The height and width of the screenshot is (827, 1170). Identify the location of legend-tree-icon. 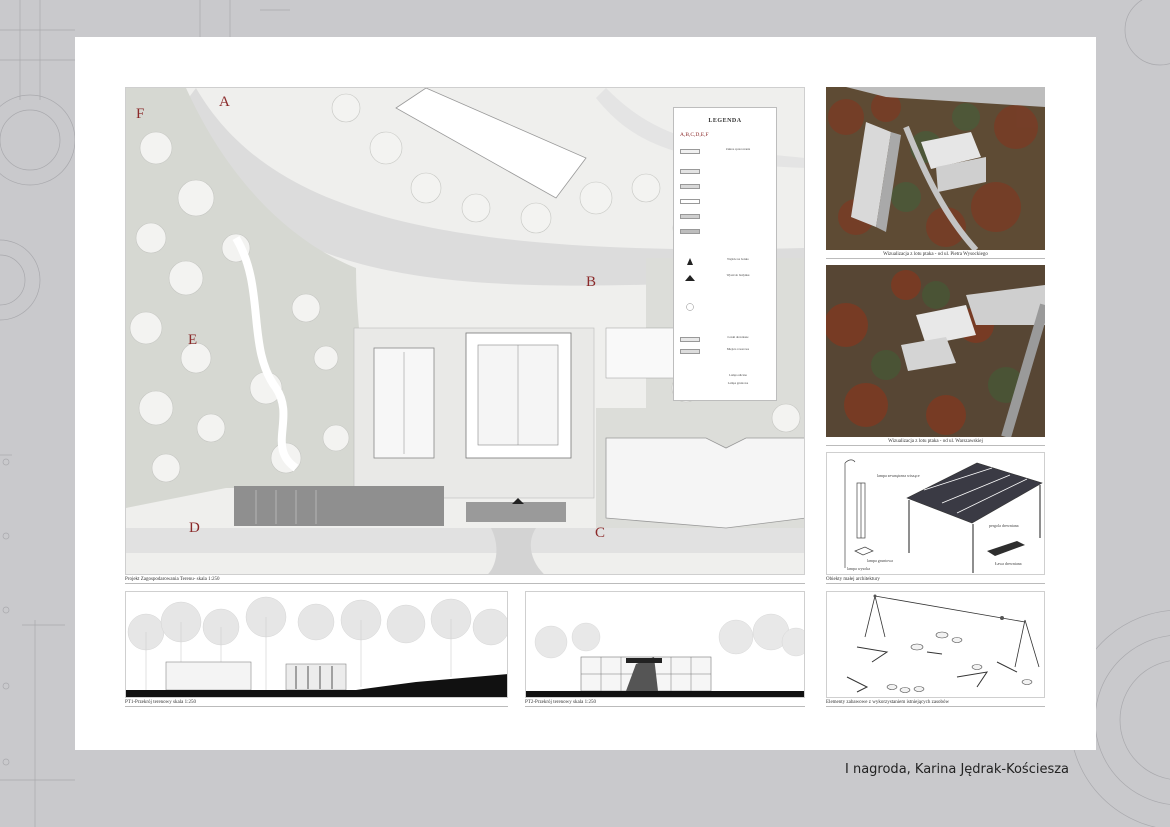
(690, 307).